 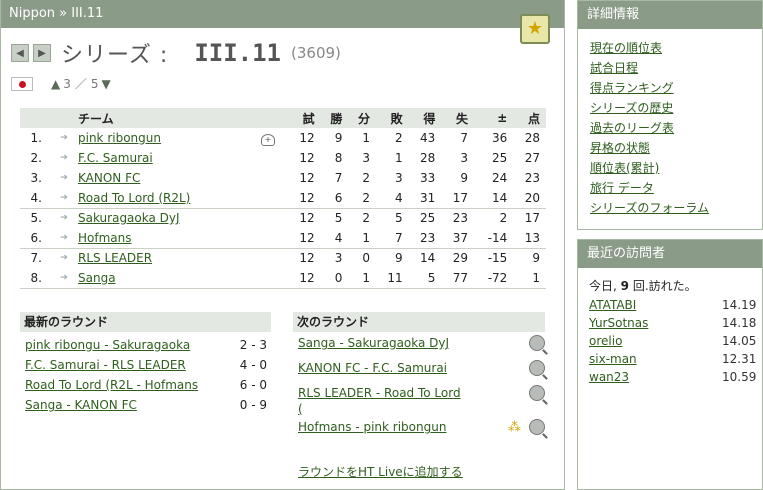 What do you see at coordinates (282, 14) in the screenshot?
I see `breadcrumb: Nippon » III.11` at bounding box center [282, 14].